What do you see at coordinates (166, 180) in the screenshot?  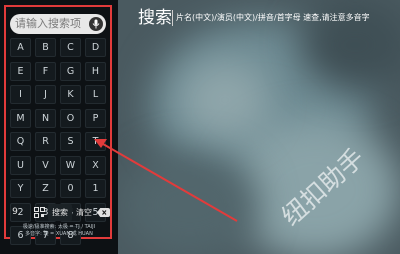 I see `annotation-arrow` at bounding box center [166, 180].